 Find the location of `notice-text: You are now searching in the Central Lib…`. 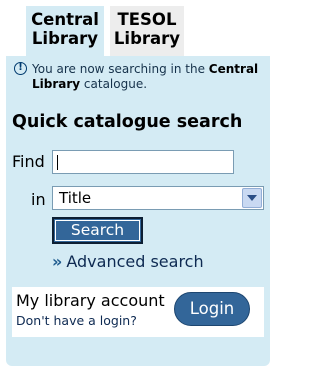

notice-text: You are now searching in the Central Lib… is located at coordinates (145, 76).